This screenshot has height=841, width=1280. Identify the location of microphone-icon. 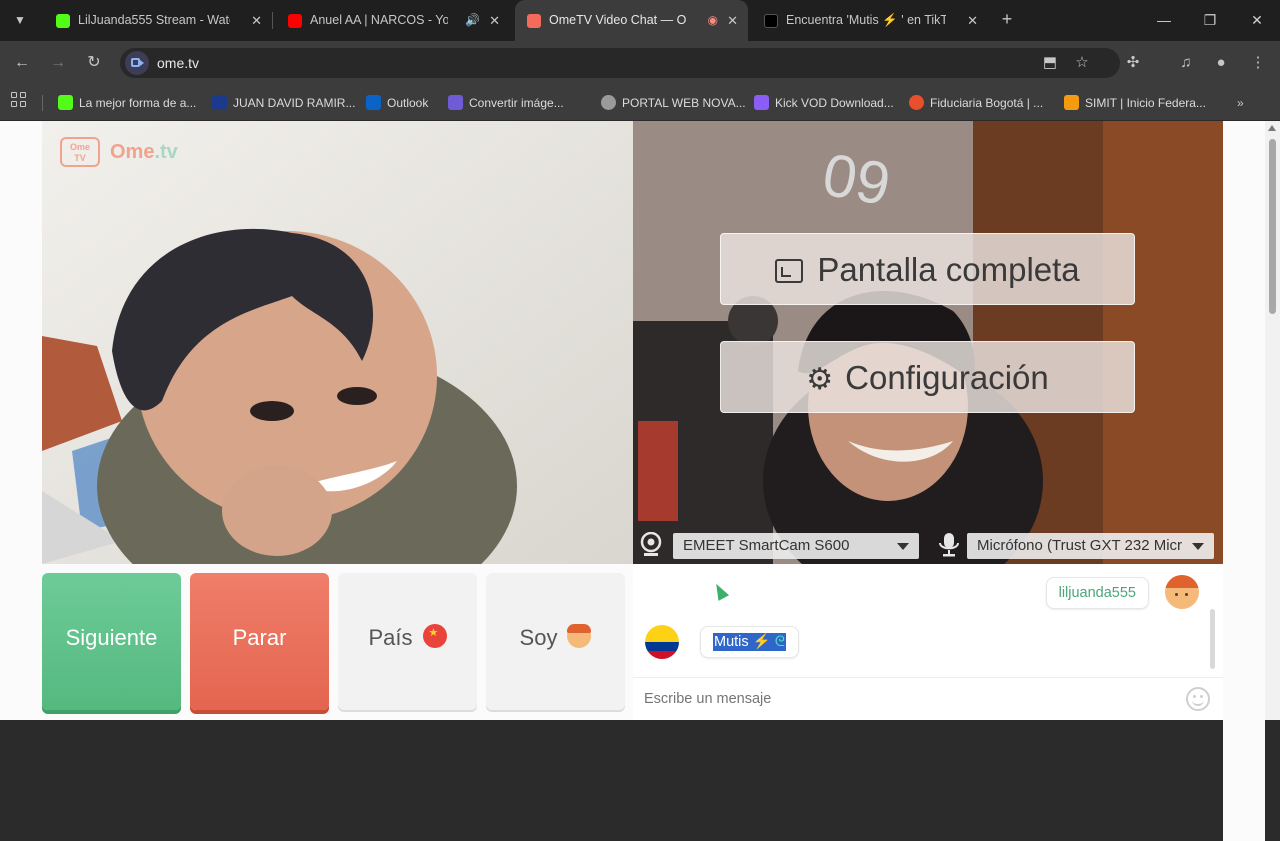
(949, 545).